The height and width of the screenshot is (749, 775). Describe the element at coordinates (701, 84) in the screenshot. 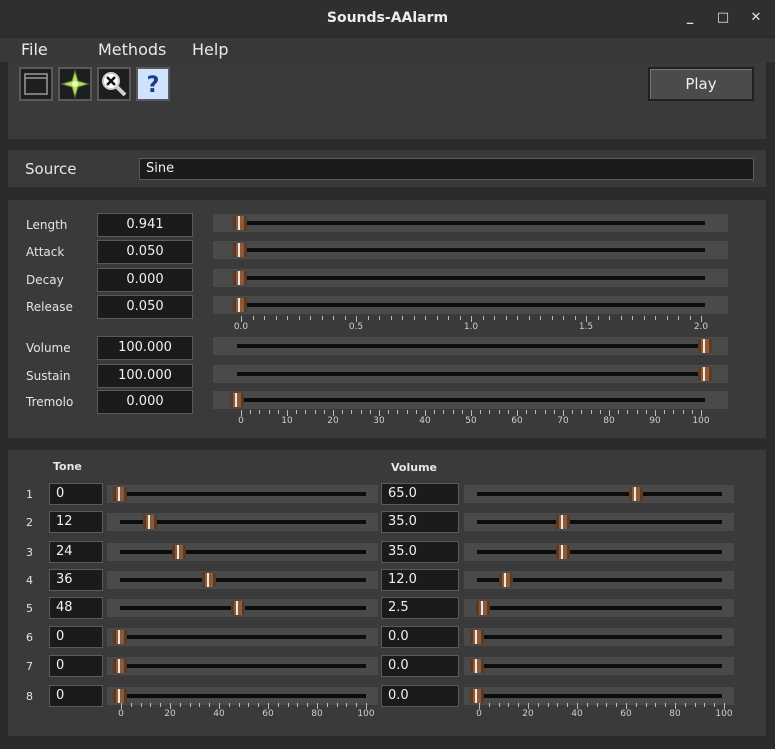

I see `play-button: Play` at that location.